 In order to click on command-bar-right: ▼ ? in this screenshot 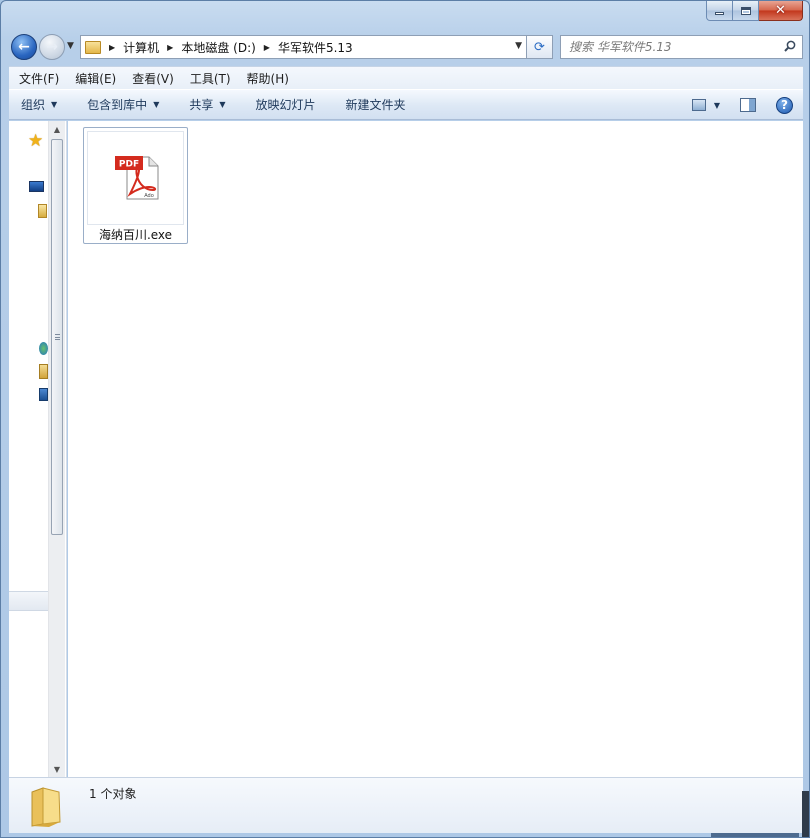, I will do `click(742, 105)`.